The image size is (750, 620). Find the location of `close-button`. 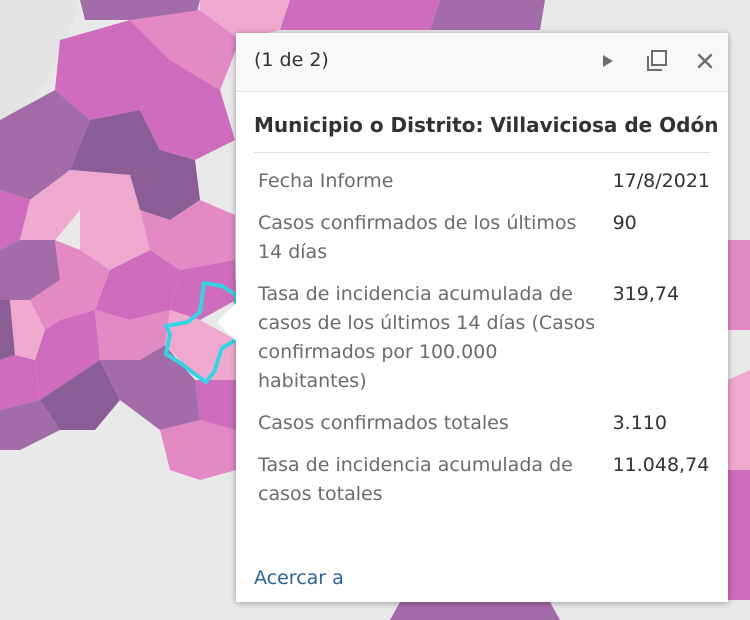

close-button is located at coordinates (705, 61).